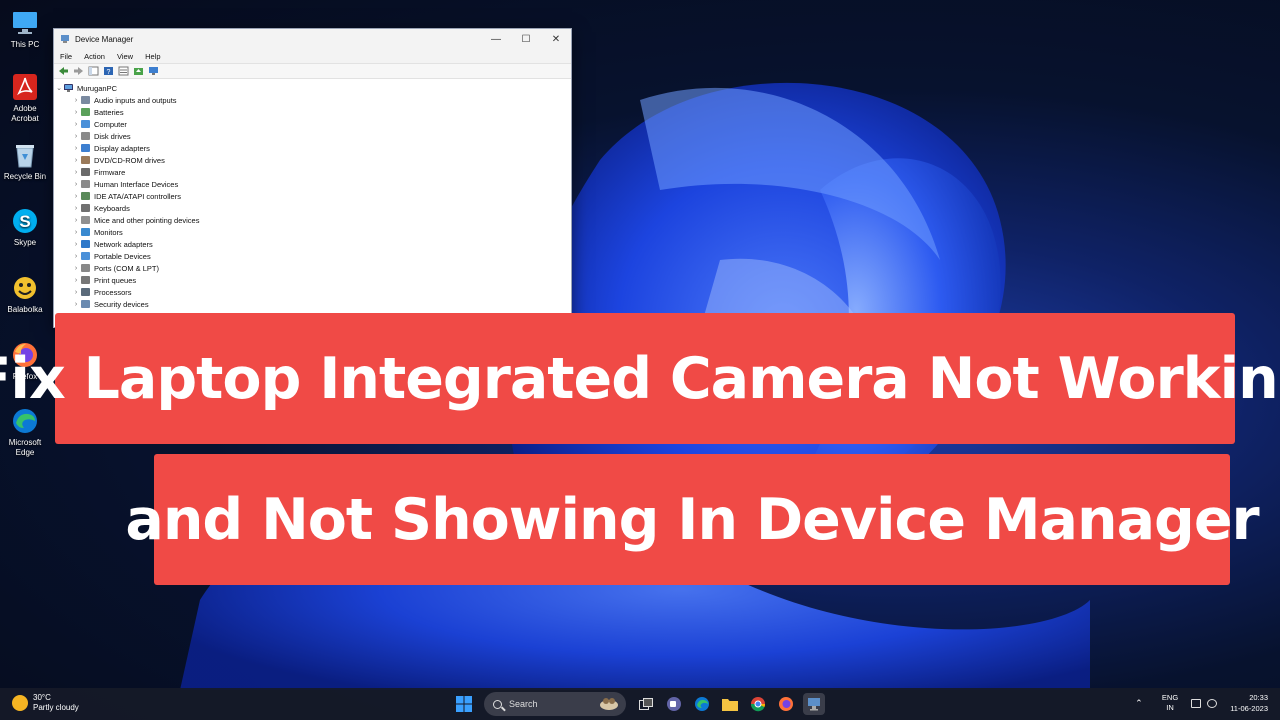 The image size is (1280, 720). Describe the element at coordinates (312, 160) in the screenshot. I see `tree-category-item: › DVD/CD-ROM drives` at that location.